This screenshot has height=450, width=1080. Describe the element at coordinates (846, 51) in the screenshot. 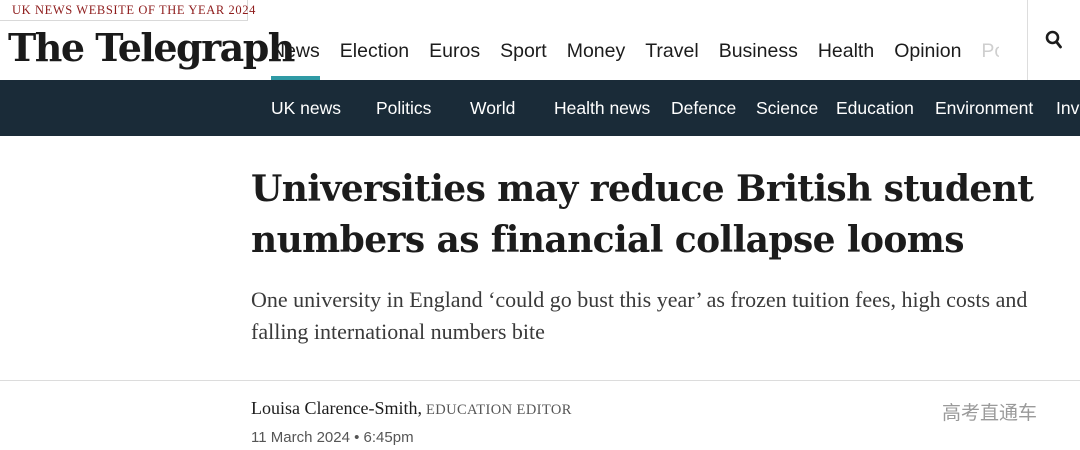

I see `nav-item-health: Health` at that location.